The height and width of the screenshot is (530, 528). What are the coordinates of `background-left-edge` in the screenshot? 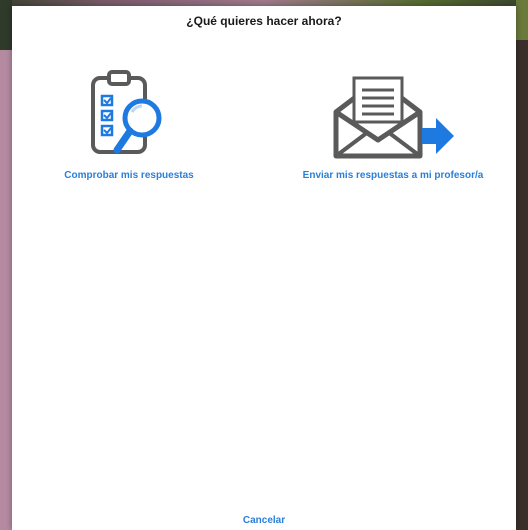 It's located at (6, 265).